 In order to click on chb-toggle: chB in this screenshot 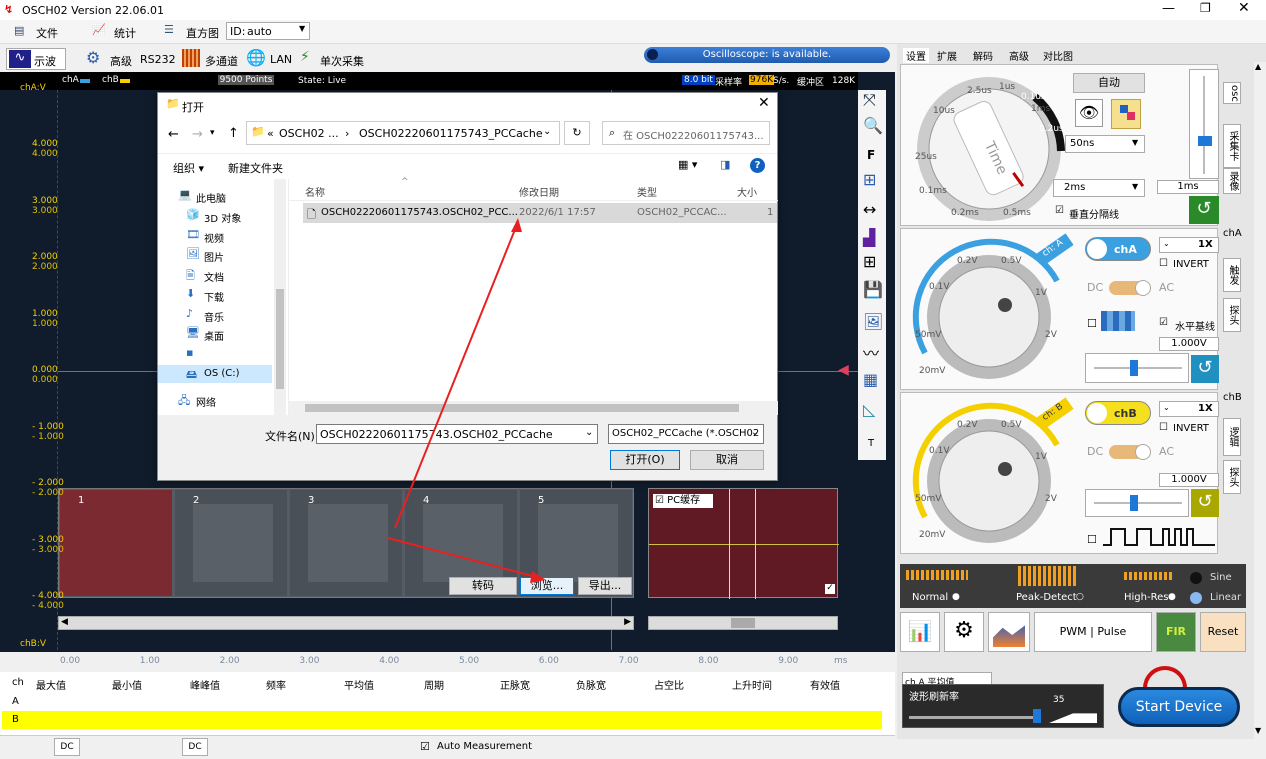, I will do `click(1118, 413)`.